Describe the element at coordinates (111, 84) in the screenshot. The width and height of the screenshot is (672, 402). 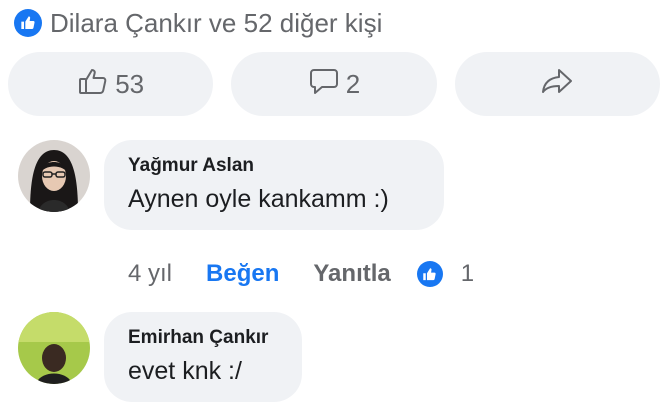
I see `like-button: 53` at that location.